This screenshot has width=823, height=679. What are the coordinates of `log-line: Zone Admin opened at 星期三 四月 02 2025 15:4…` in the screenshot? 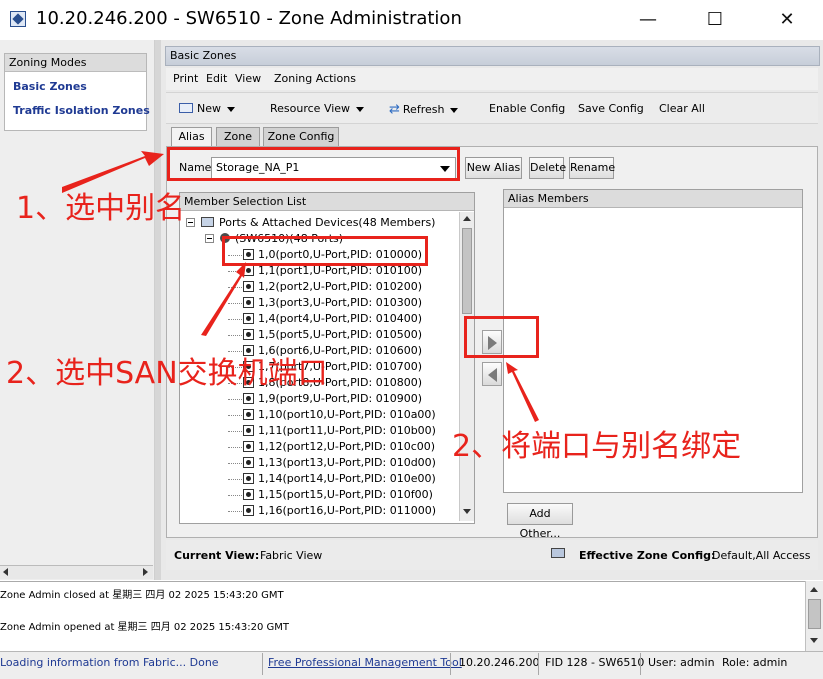 It's located at (145, 627).